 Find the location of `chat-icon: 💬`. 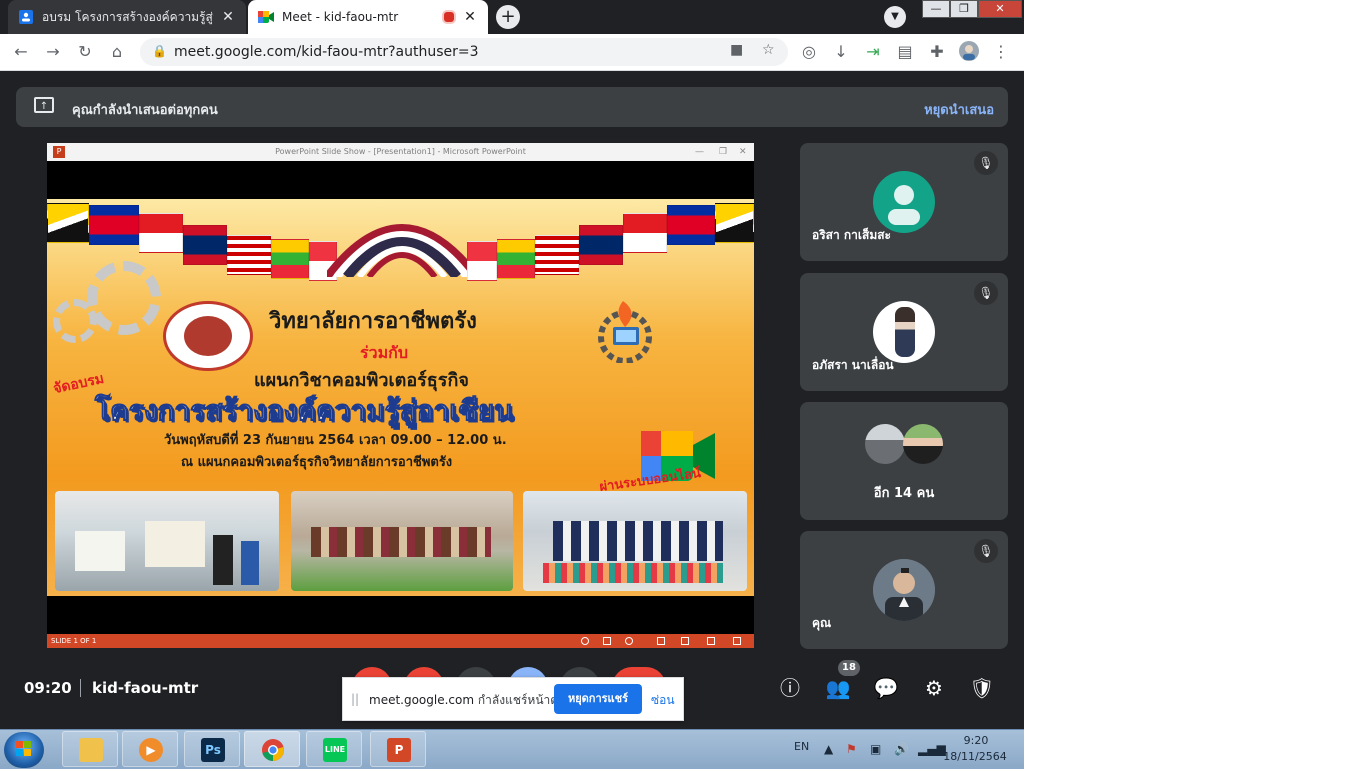

chat-icon: 💬 is located at coordinates (886, 688).